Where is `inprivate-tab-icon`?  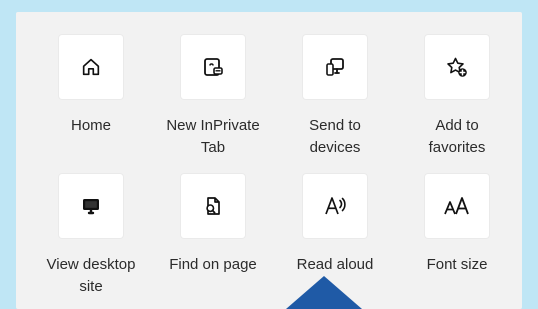 inprivate-tab-icon is located at coordinates (213, 67).